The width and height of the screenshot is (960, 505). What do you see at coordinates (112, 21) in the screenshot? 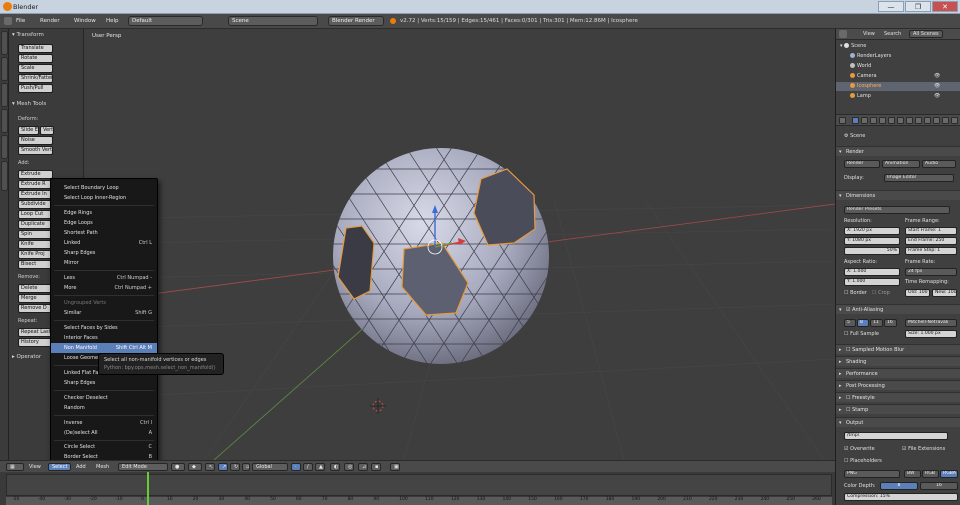
I see `menu-help: Help` at bounding box center [112, 21].